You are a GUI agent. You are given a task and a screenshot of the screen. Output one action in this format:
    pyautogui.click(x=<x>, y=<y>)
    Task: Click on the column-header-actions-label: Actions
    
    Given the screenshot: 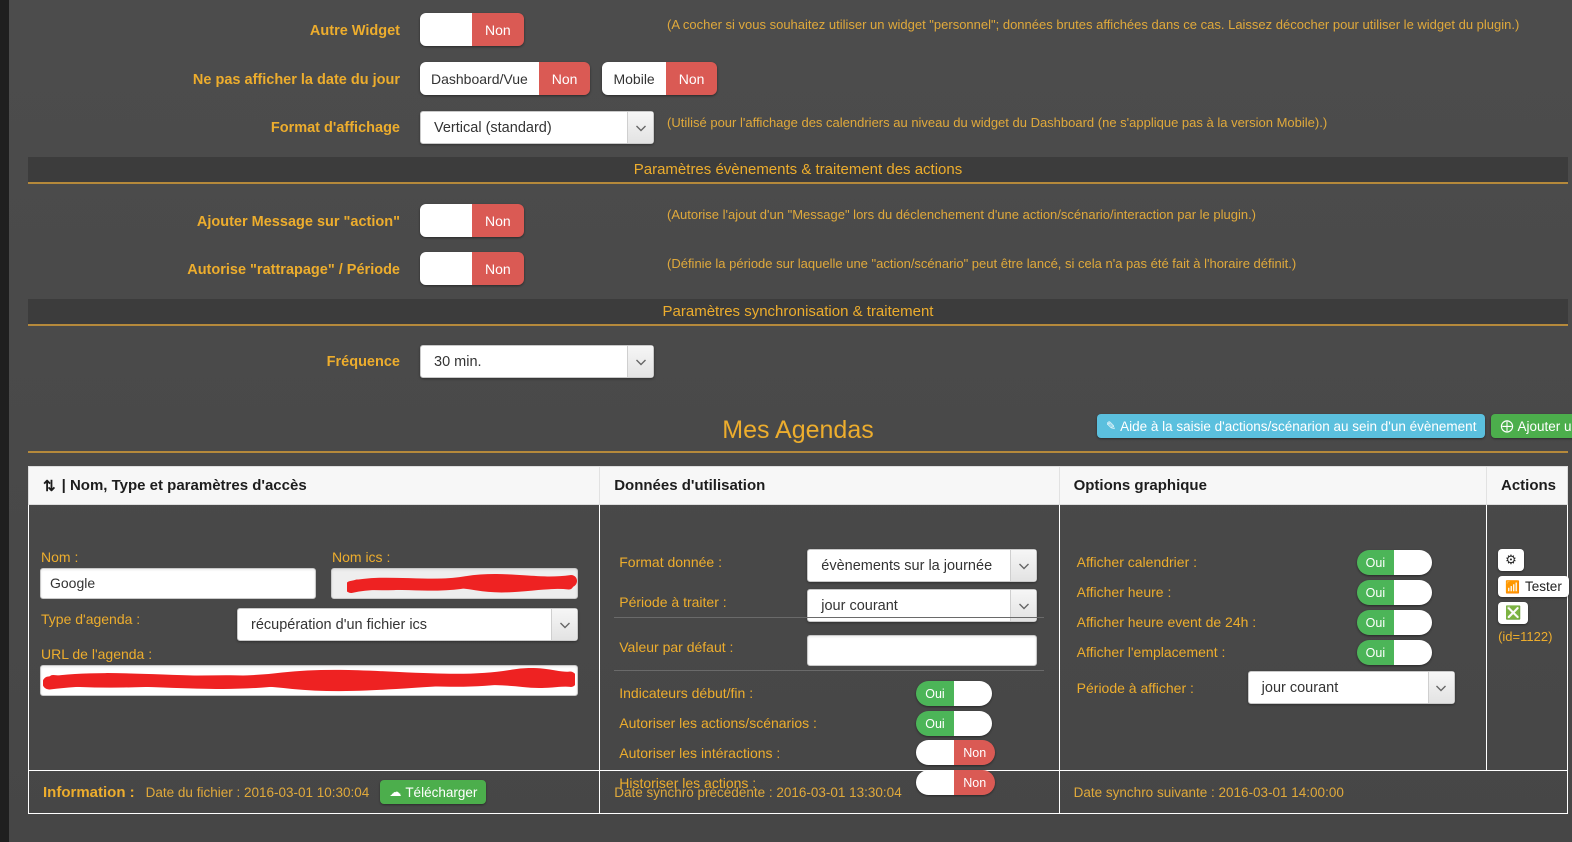 What is the action you would take?
    pyautogui.click(x=1529, y=485)
    